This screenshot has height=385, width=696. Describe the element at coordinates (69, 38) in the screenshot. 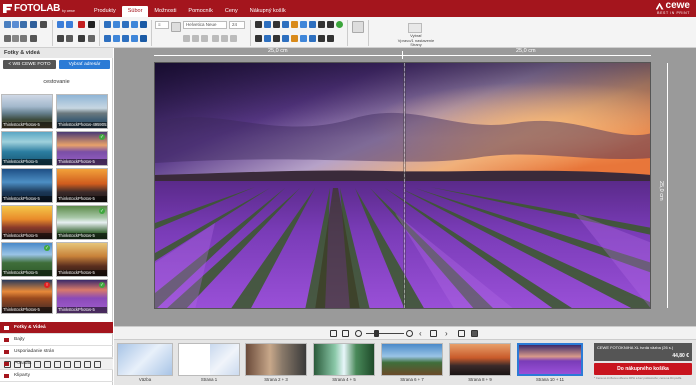

I see `rotate-icon` at that location.